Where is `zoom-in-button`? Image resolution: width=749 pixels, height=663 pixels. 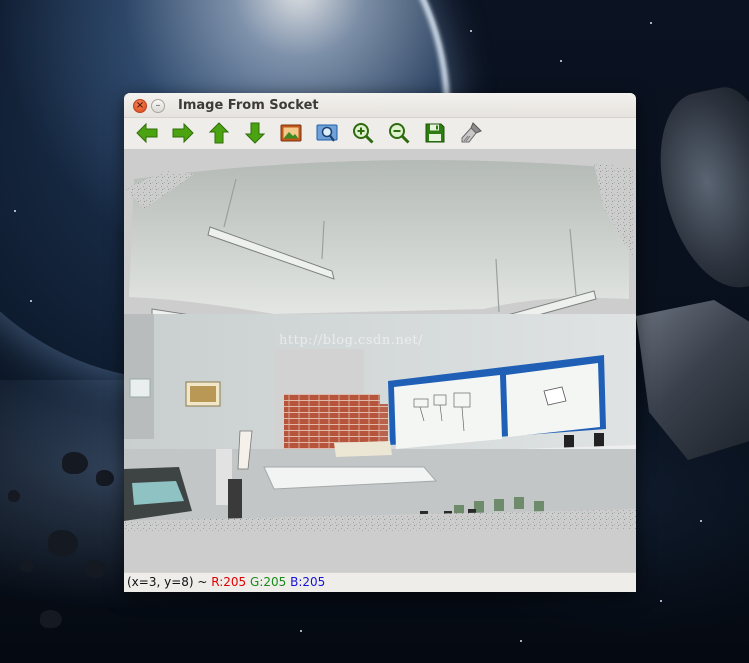
zoom-in-button is located at coordinates (363, 133).